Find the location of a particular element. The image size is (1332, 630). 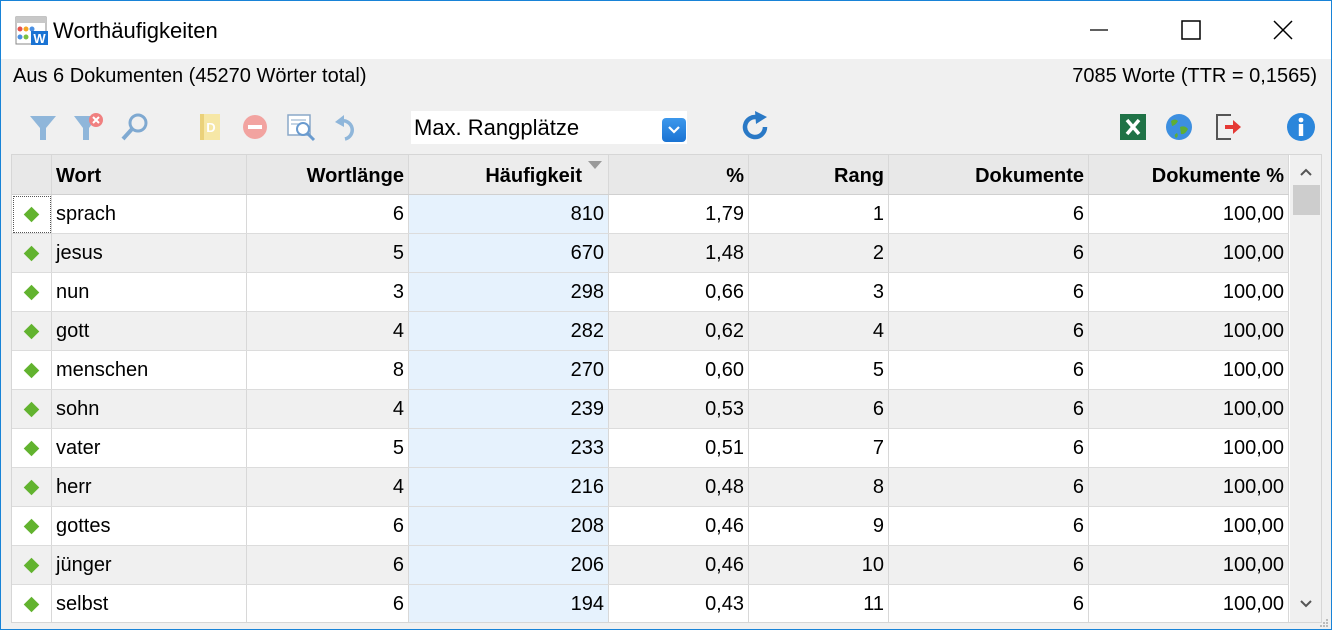

table-row: selbst 6 194 0,43 11 6 100,00 is located at coordinates (650, 603).